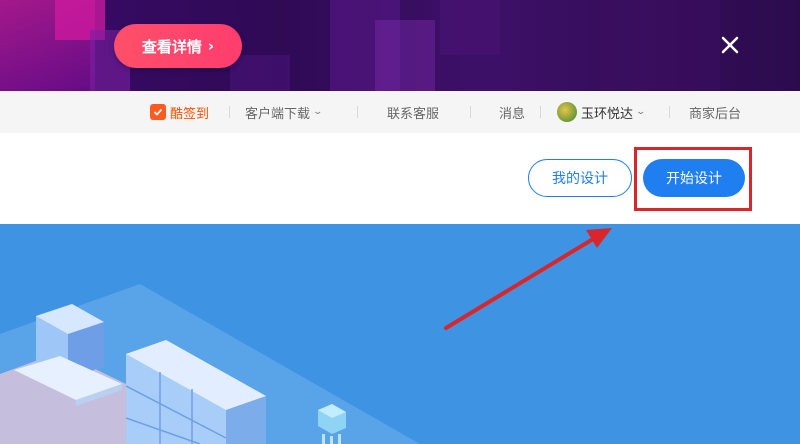 This screenshot has height=444, width=800. I want to click on messages-label: 消息, so click(512, 114).